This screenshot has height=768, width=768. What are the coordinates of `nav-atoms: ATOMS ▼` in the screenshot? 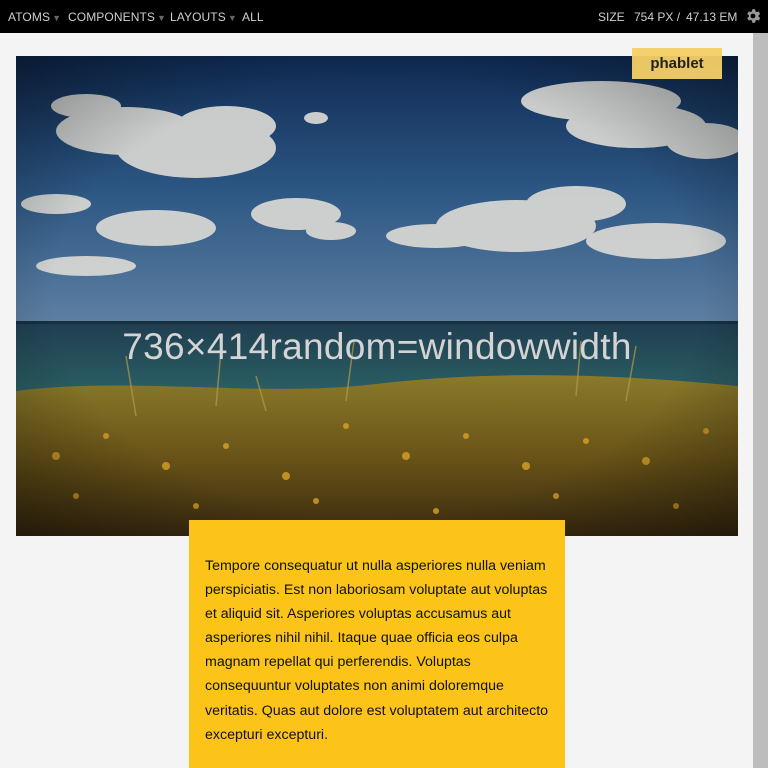 It's located at (34, 17).